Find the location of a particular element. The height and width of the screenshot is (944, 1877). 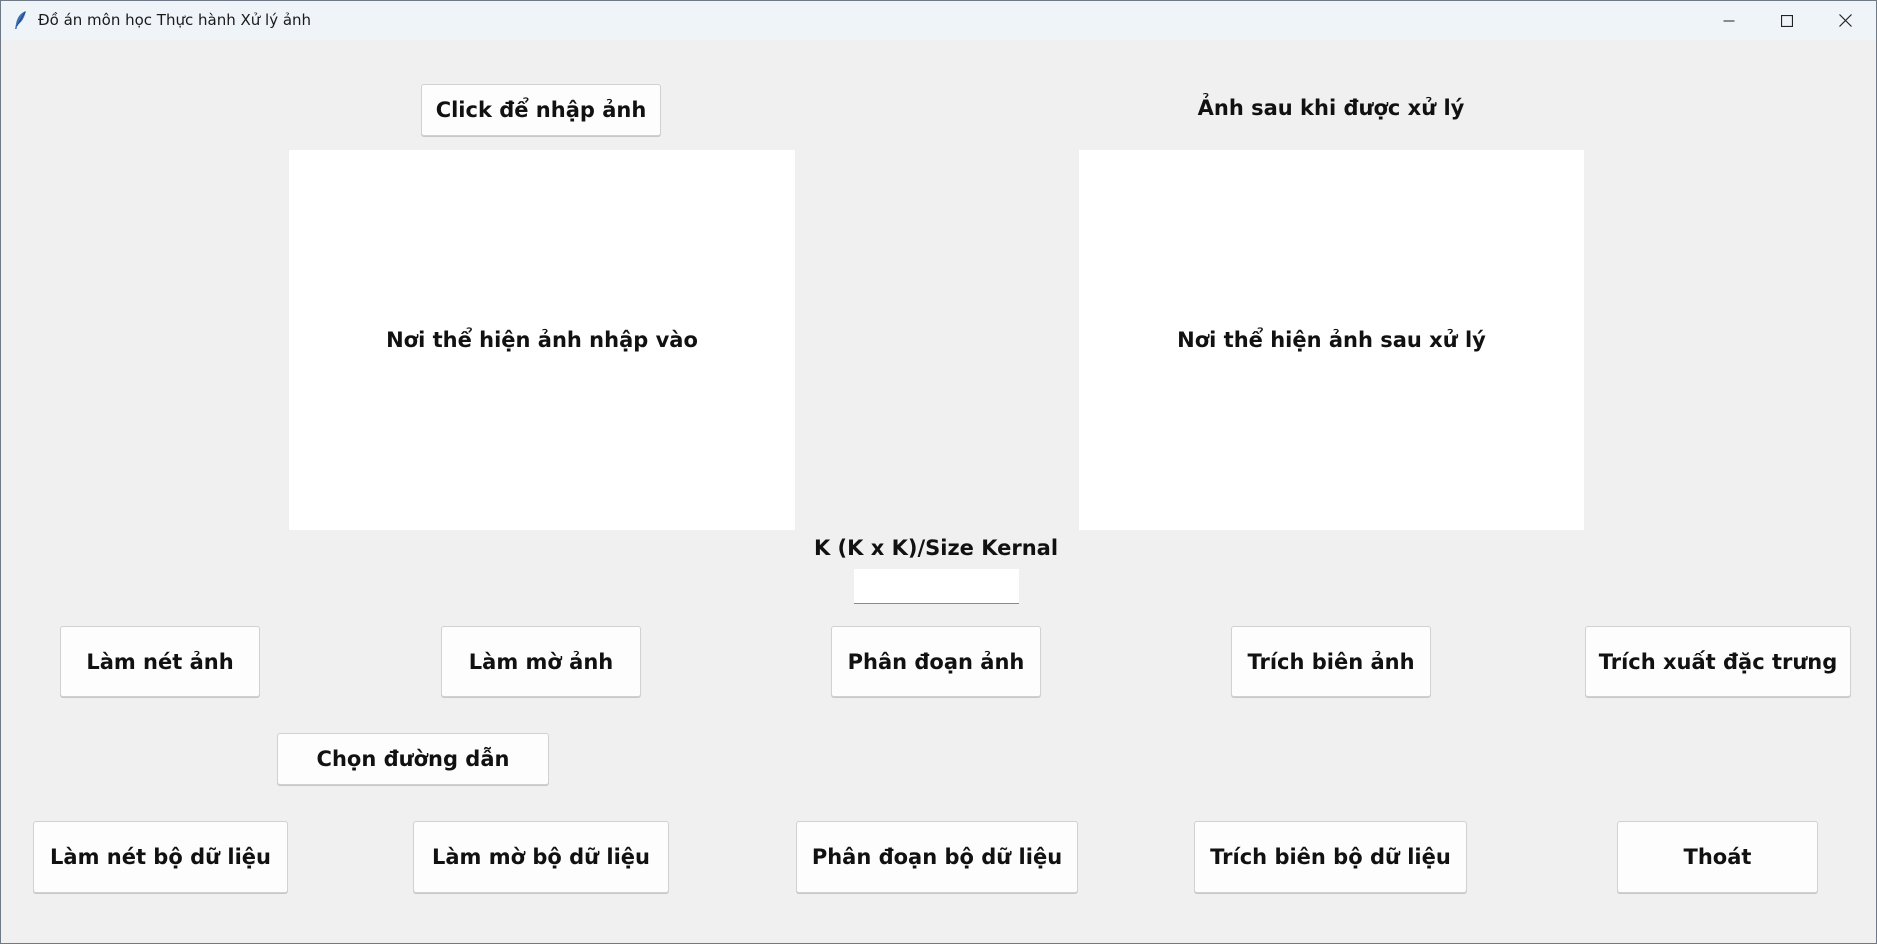

maximize-button is located at coordinates (1787, 20).